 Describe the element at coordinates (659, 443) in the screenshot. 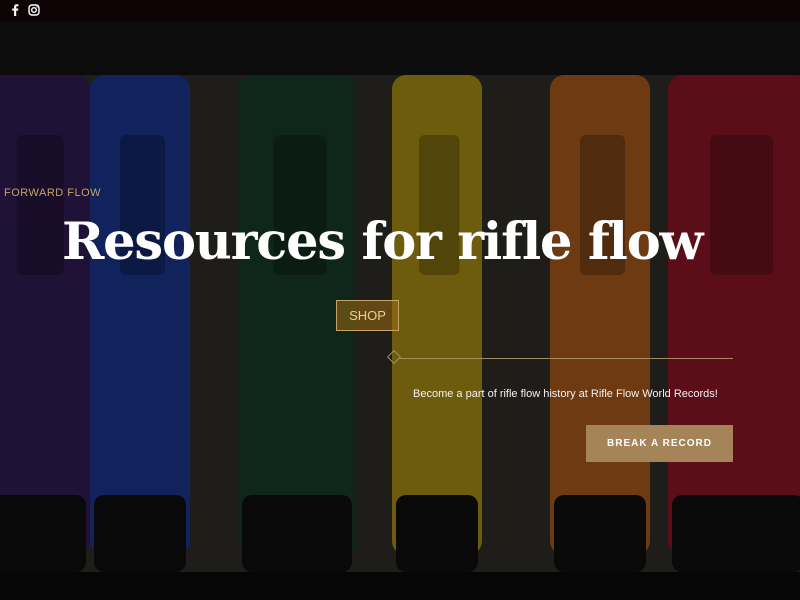

I see `break-a-record-button: BREAK A RECORD` at that location.